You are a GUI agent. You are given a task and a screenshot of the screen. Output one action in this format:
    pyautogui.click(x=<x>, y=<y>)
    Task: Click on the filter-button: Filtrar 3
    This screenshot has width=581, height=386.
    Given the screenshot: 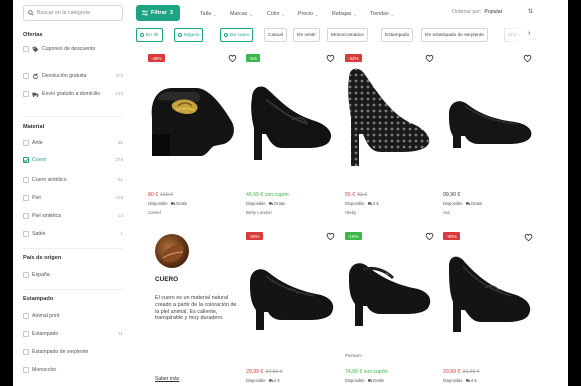 What is the action you would take?
    pyautogui.click(x=158, y=13)
    